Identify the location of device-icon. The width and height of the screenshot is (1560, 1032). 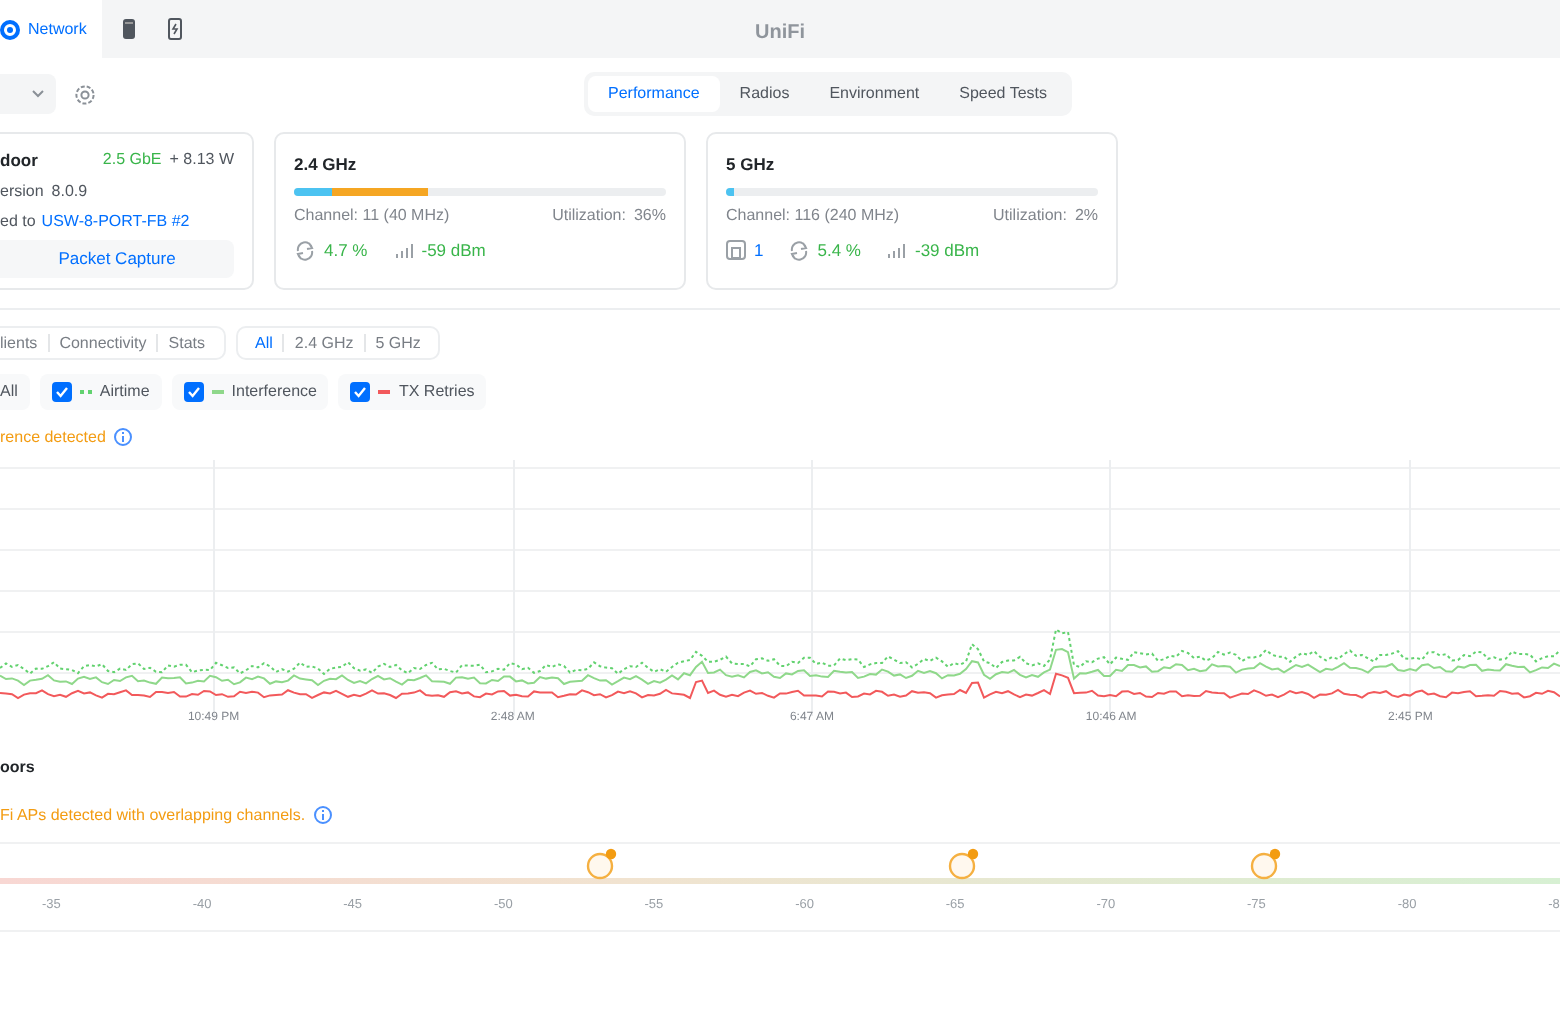
(129, 29).